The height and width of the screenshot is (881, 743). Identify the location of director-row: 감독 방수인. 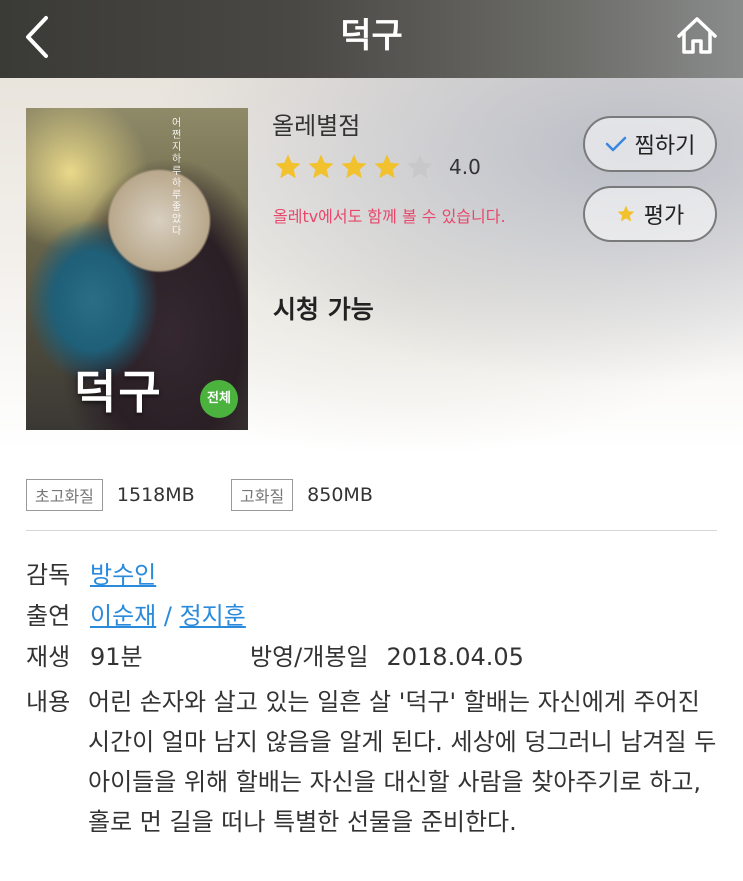
(91, 575).